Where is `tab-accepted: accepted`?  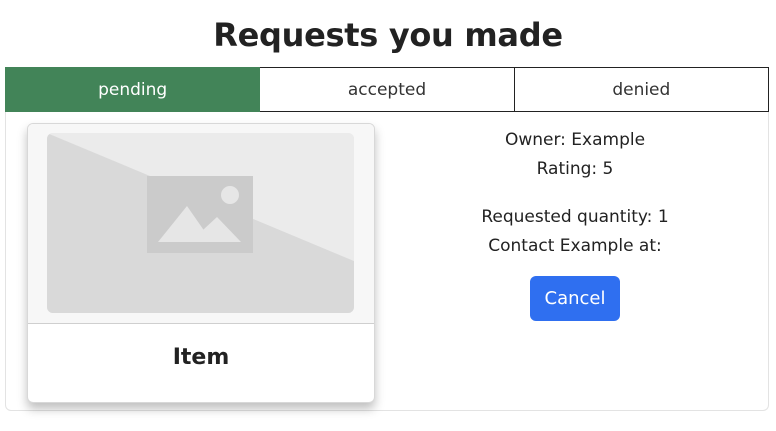 tab-accepted: accepted is located at coordinates (387, 89).